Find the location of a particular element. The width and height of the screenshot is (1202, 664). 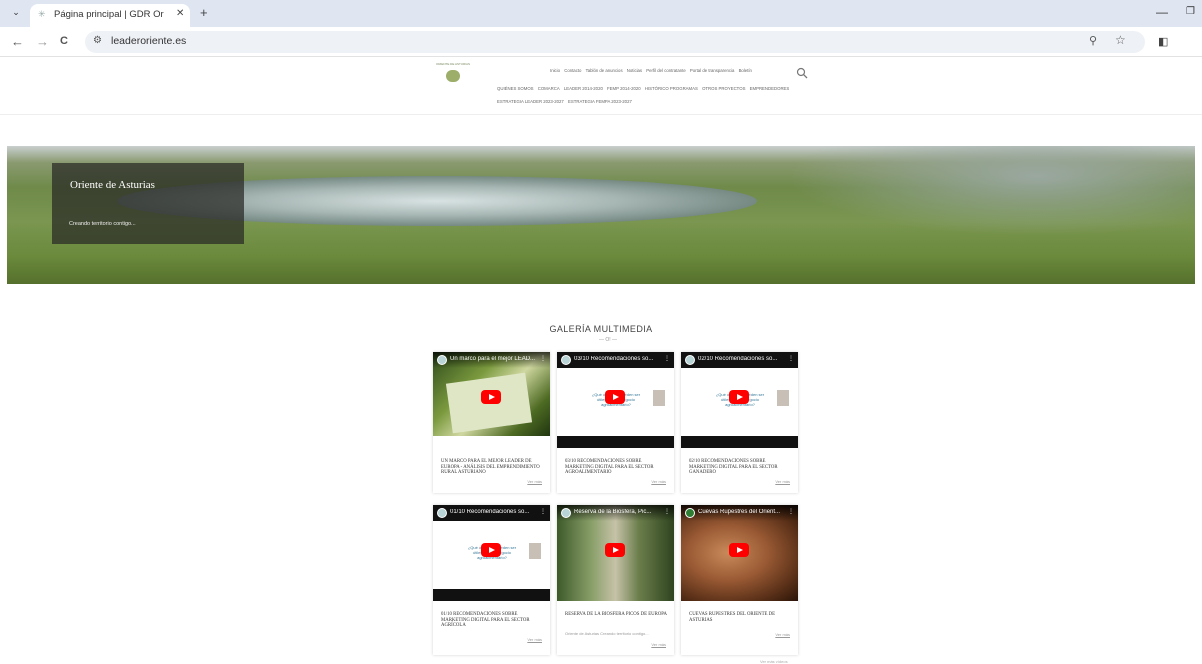

url-text: leaderoriente.es is located at coordinates (148, 41).